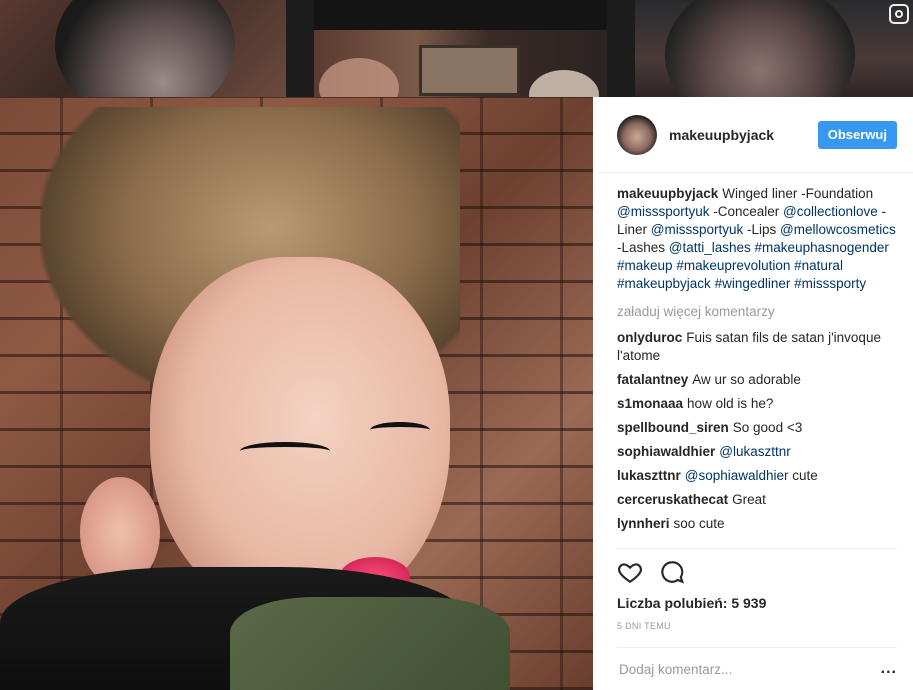 Image resolution: width=913 pixels, height=690 pixels. What do you see at coordinates (753, 599) in the screenshot?
I see `likes-count: Liczba polubień: 5 939` at bounding box center [753, 599].